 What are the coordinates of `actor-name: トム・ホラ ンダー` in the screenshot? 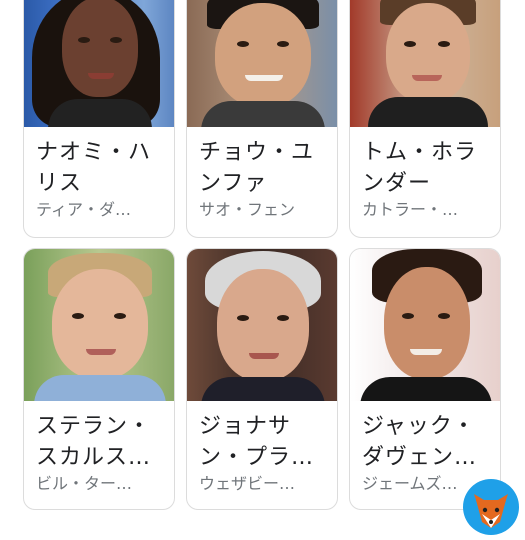 It's located at (420, 168).